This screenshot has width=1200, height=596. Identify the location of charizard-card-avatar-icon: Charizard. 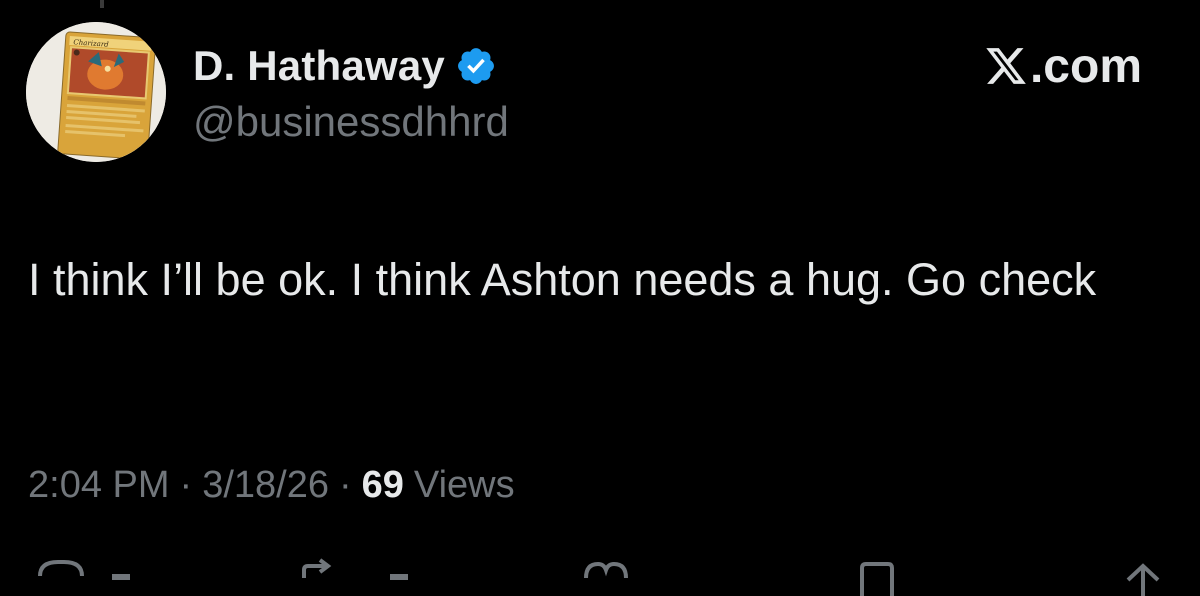
(96, 92).